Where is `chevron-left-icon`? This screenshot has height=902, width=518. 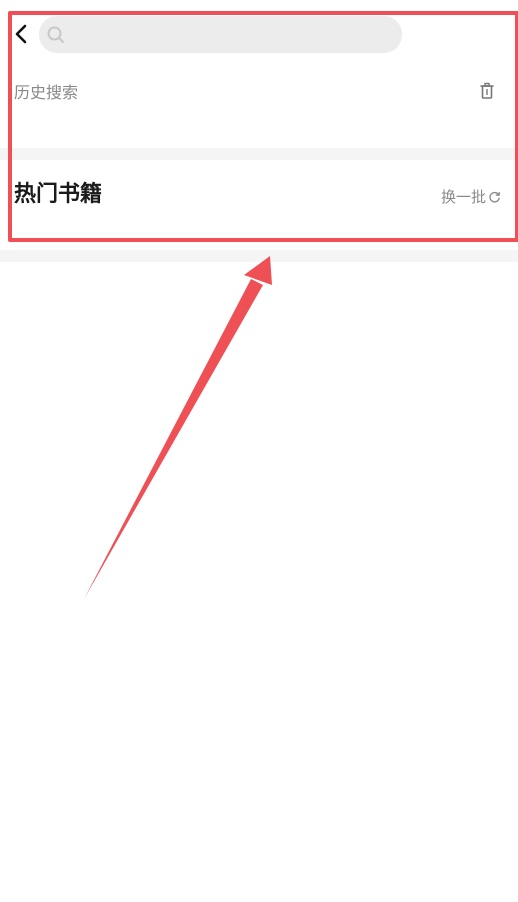
chevron-left-icon is located at coordinates (21, 34).